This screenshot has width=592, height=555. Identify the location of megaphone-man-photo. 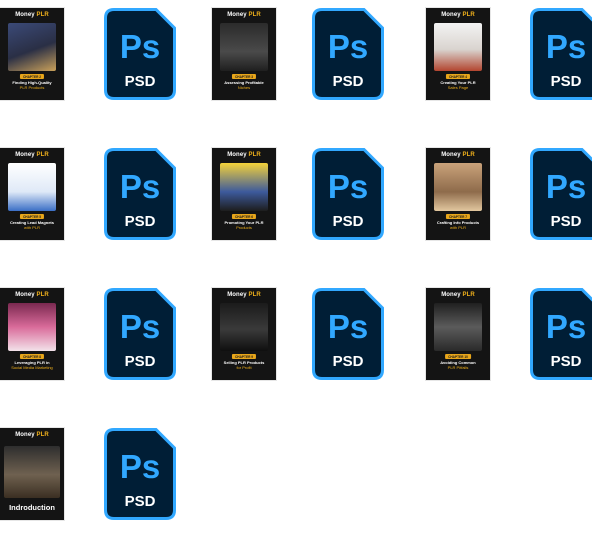
(244, 187).